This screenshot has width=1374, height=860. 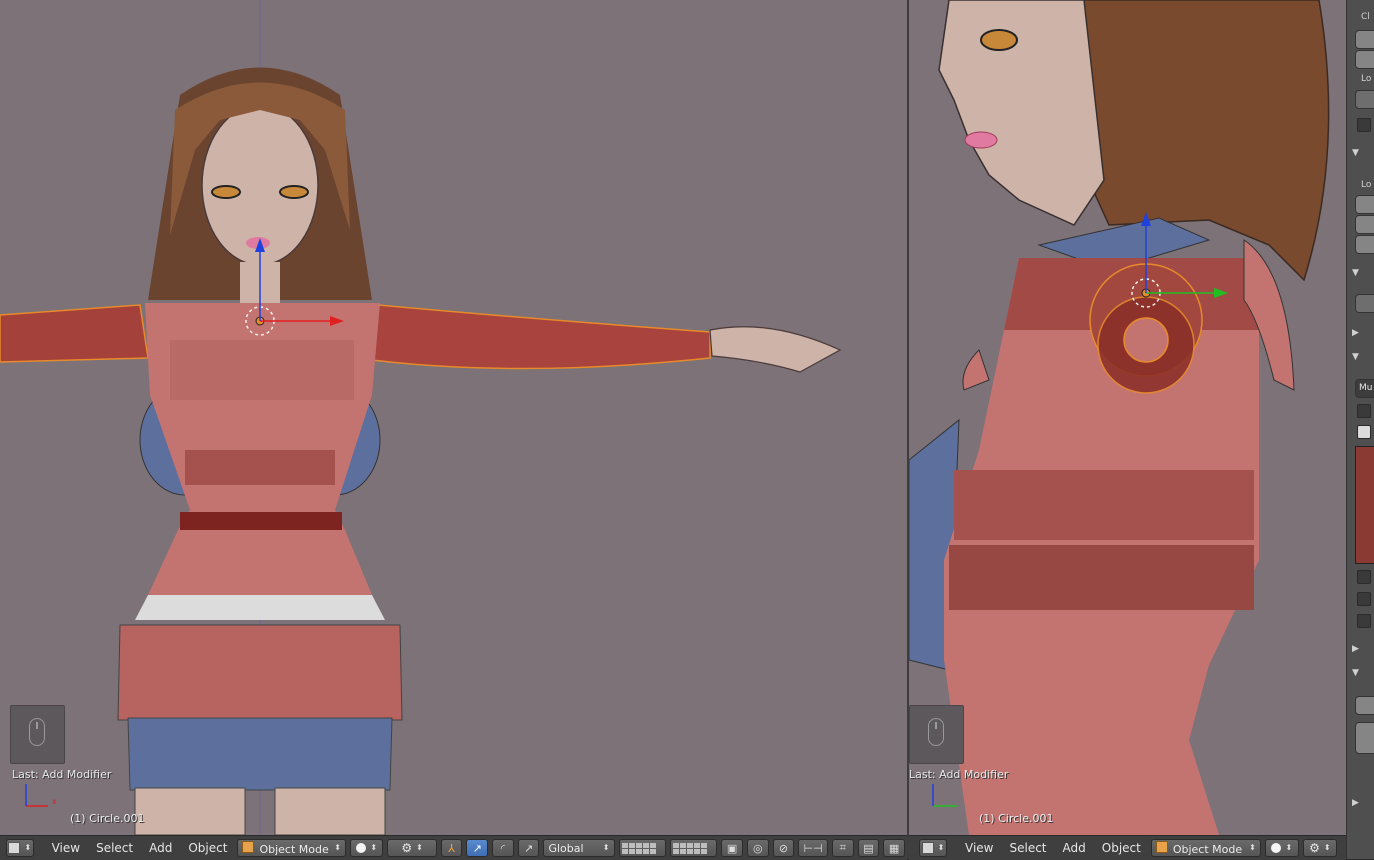 I want to click on snap-toggle: ⊘, so click(x=783, y=848).